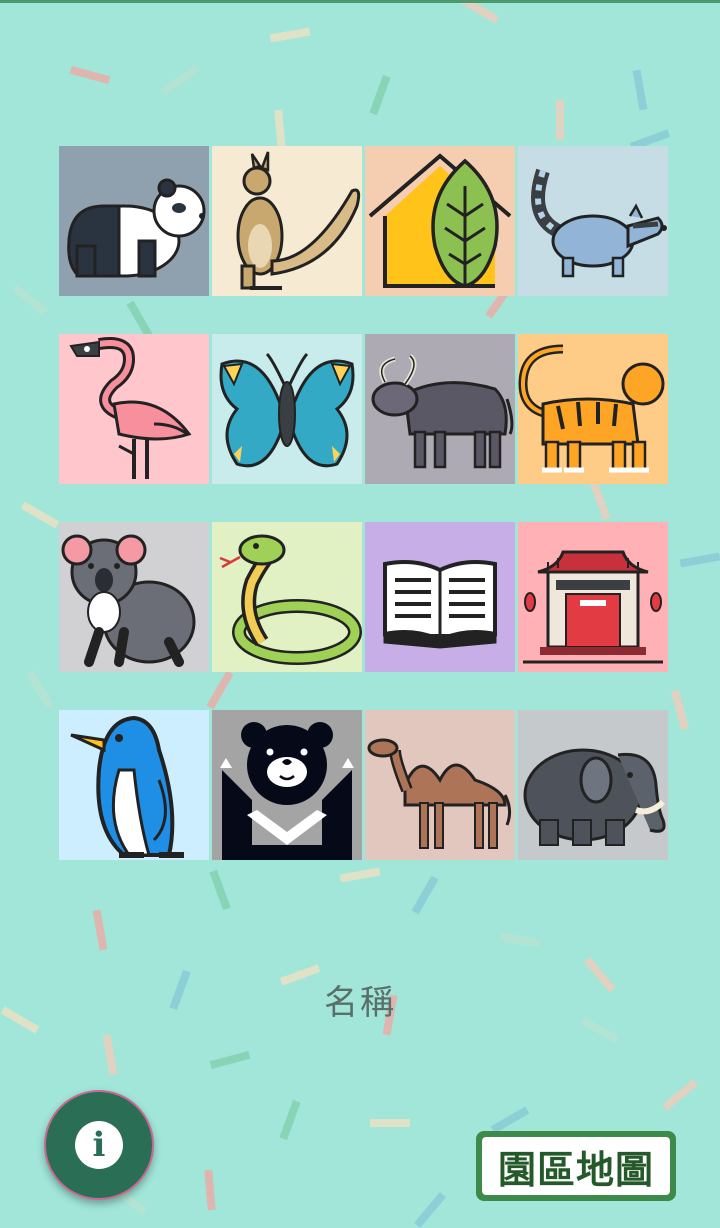 The height and width of the screenshot is (1228, 720). I want to click on koala-icon, so click(128, 600).